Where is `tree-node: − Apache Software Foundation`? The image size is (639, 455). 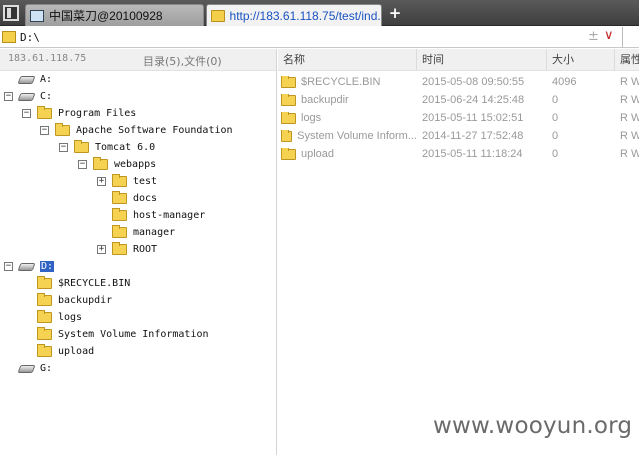
tree-node: − Apache Software Foundation is located at coordinates (136, 130).